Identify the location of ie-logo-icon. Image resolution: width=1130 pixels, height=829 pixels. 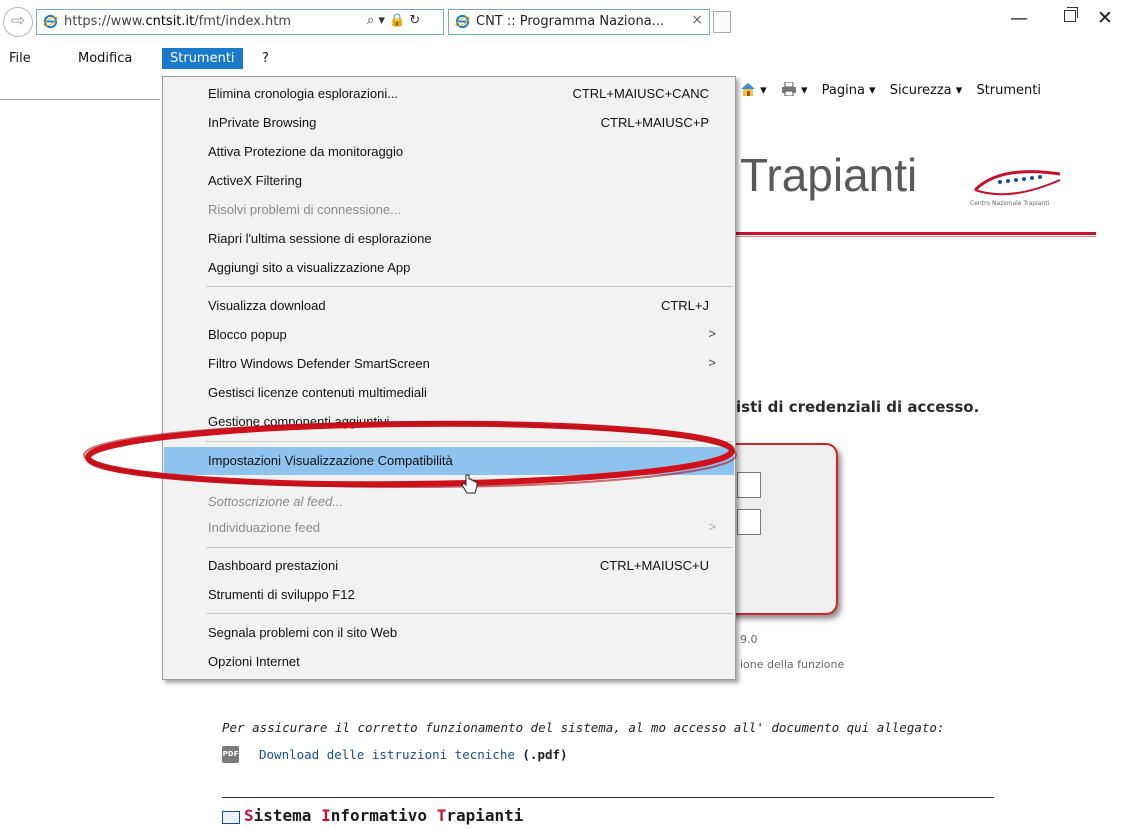
(50, 21).